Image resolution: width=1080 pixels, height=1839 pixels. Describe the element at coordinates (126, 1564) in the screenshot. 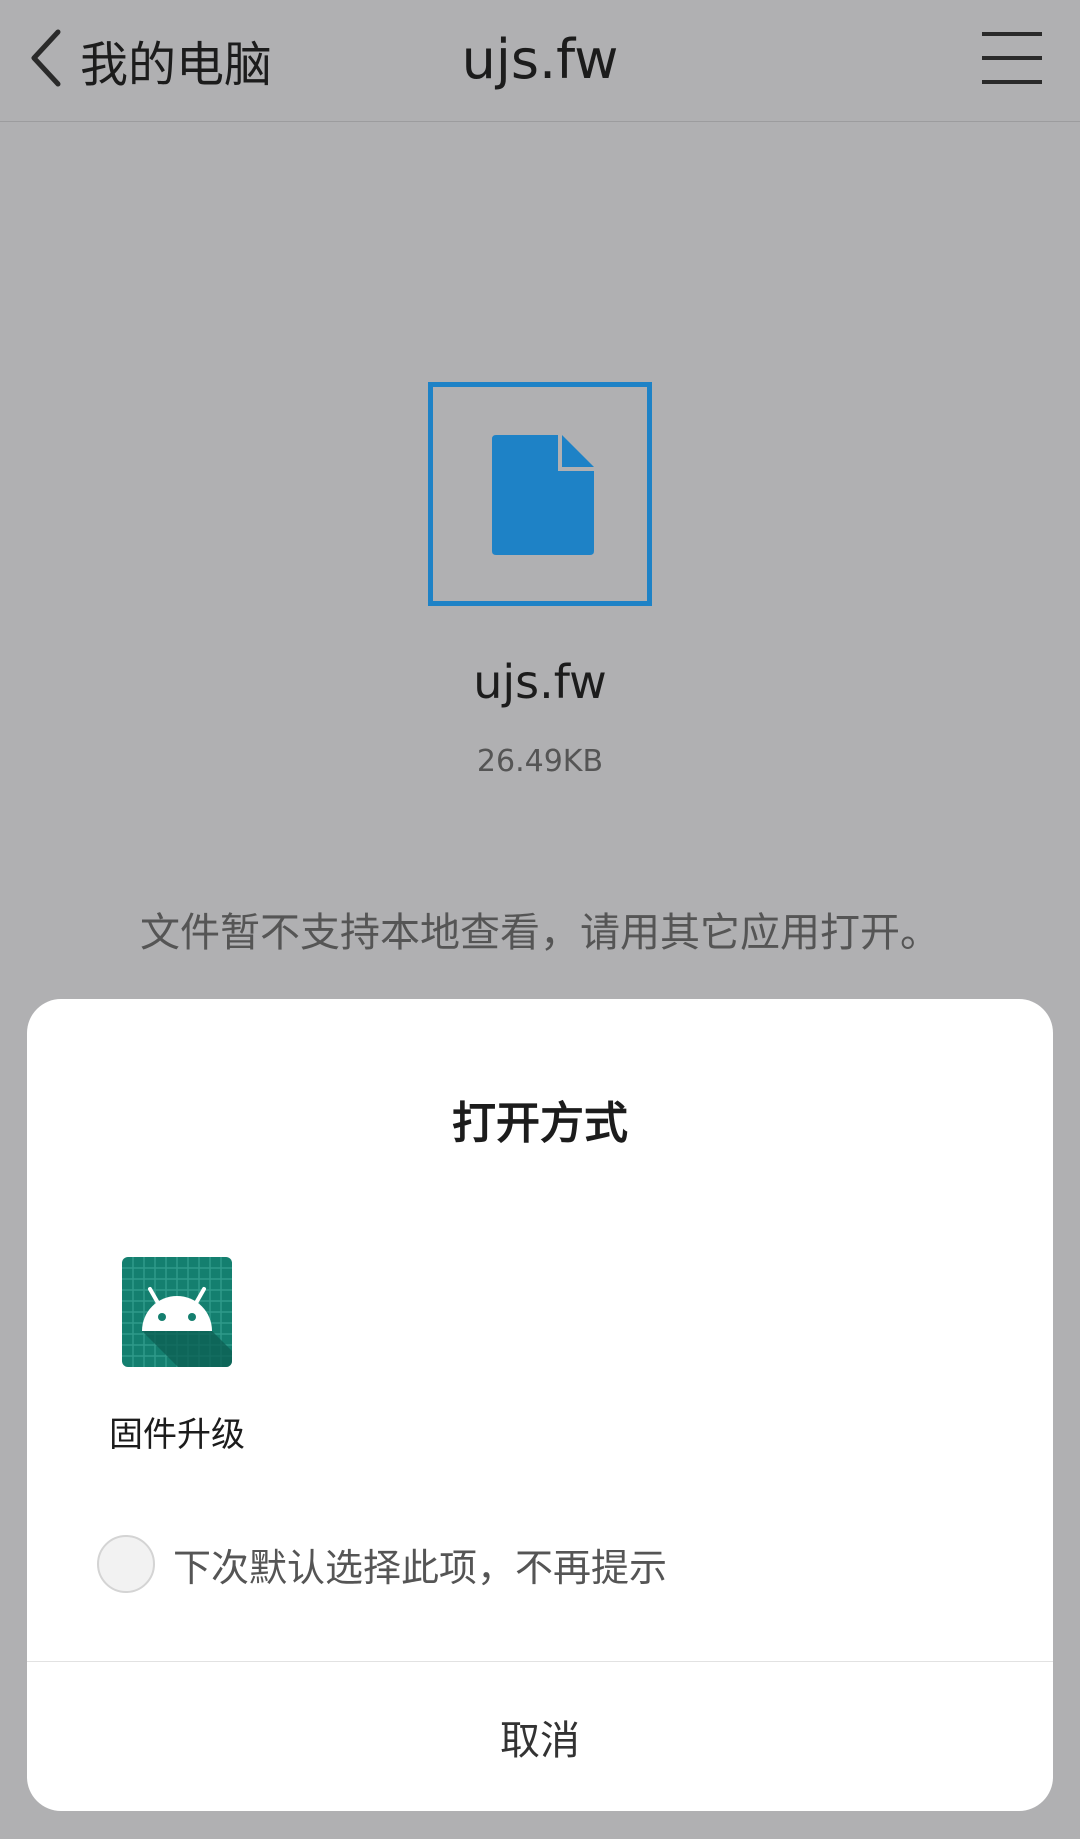

I see `default-choice-radio` at that location.